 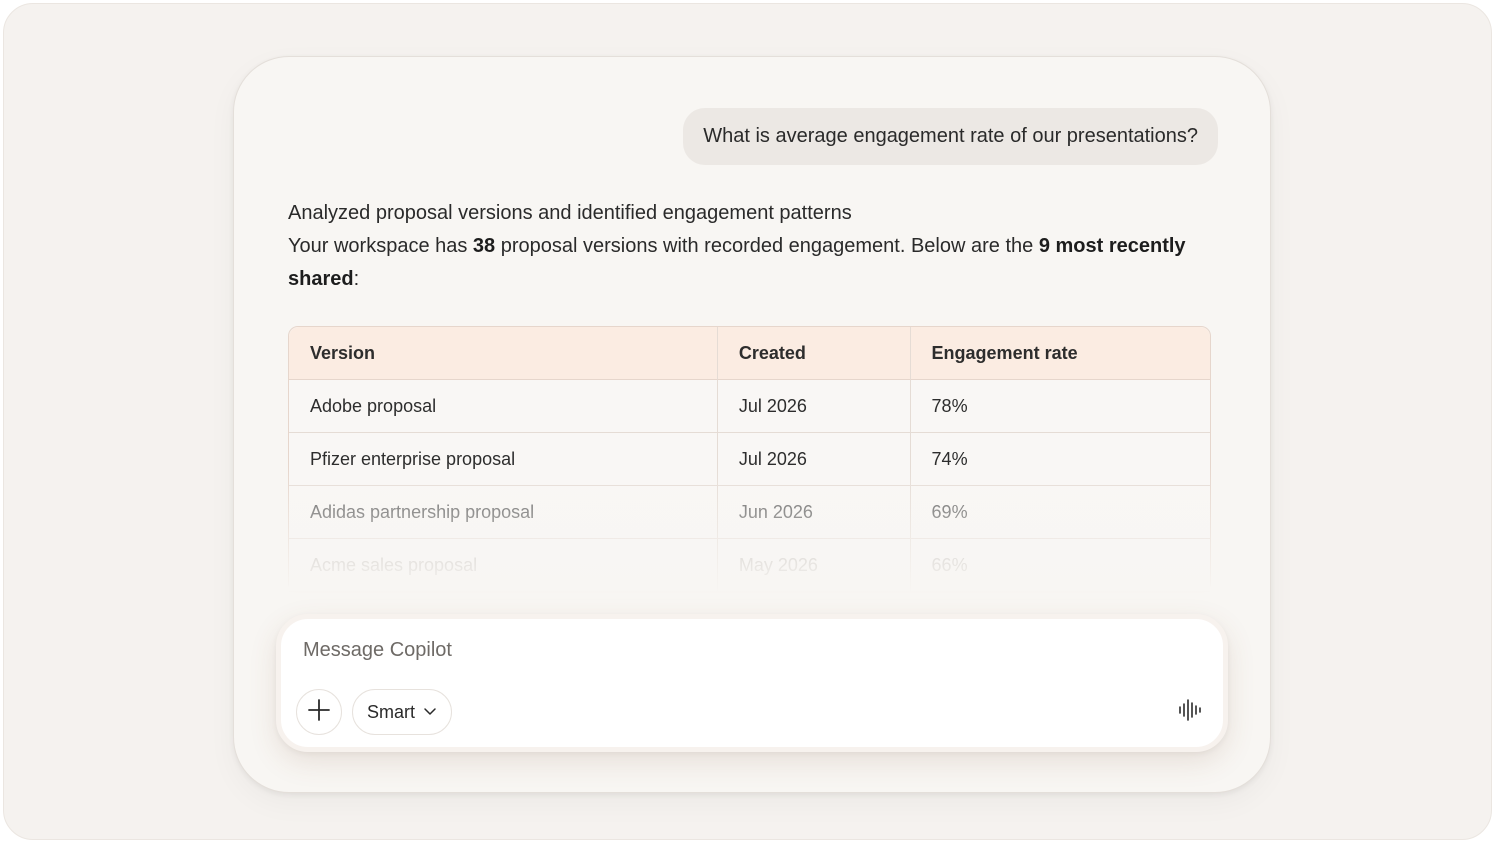 I want to click on voice-input-button, so click(x=1190, y=712).